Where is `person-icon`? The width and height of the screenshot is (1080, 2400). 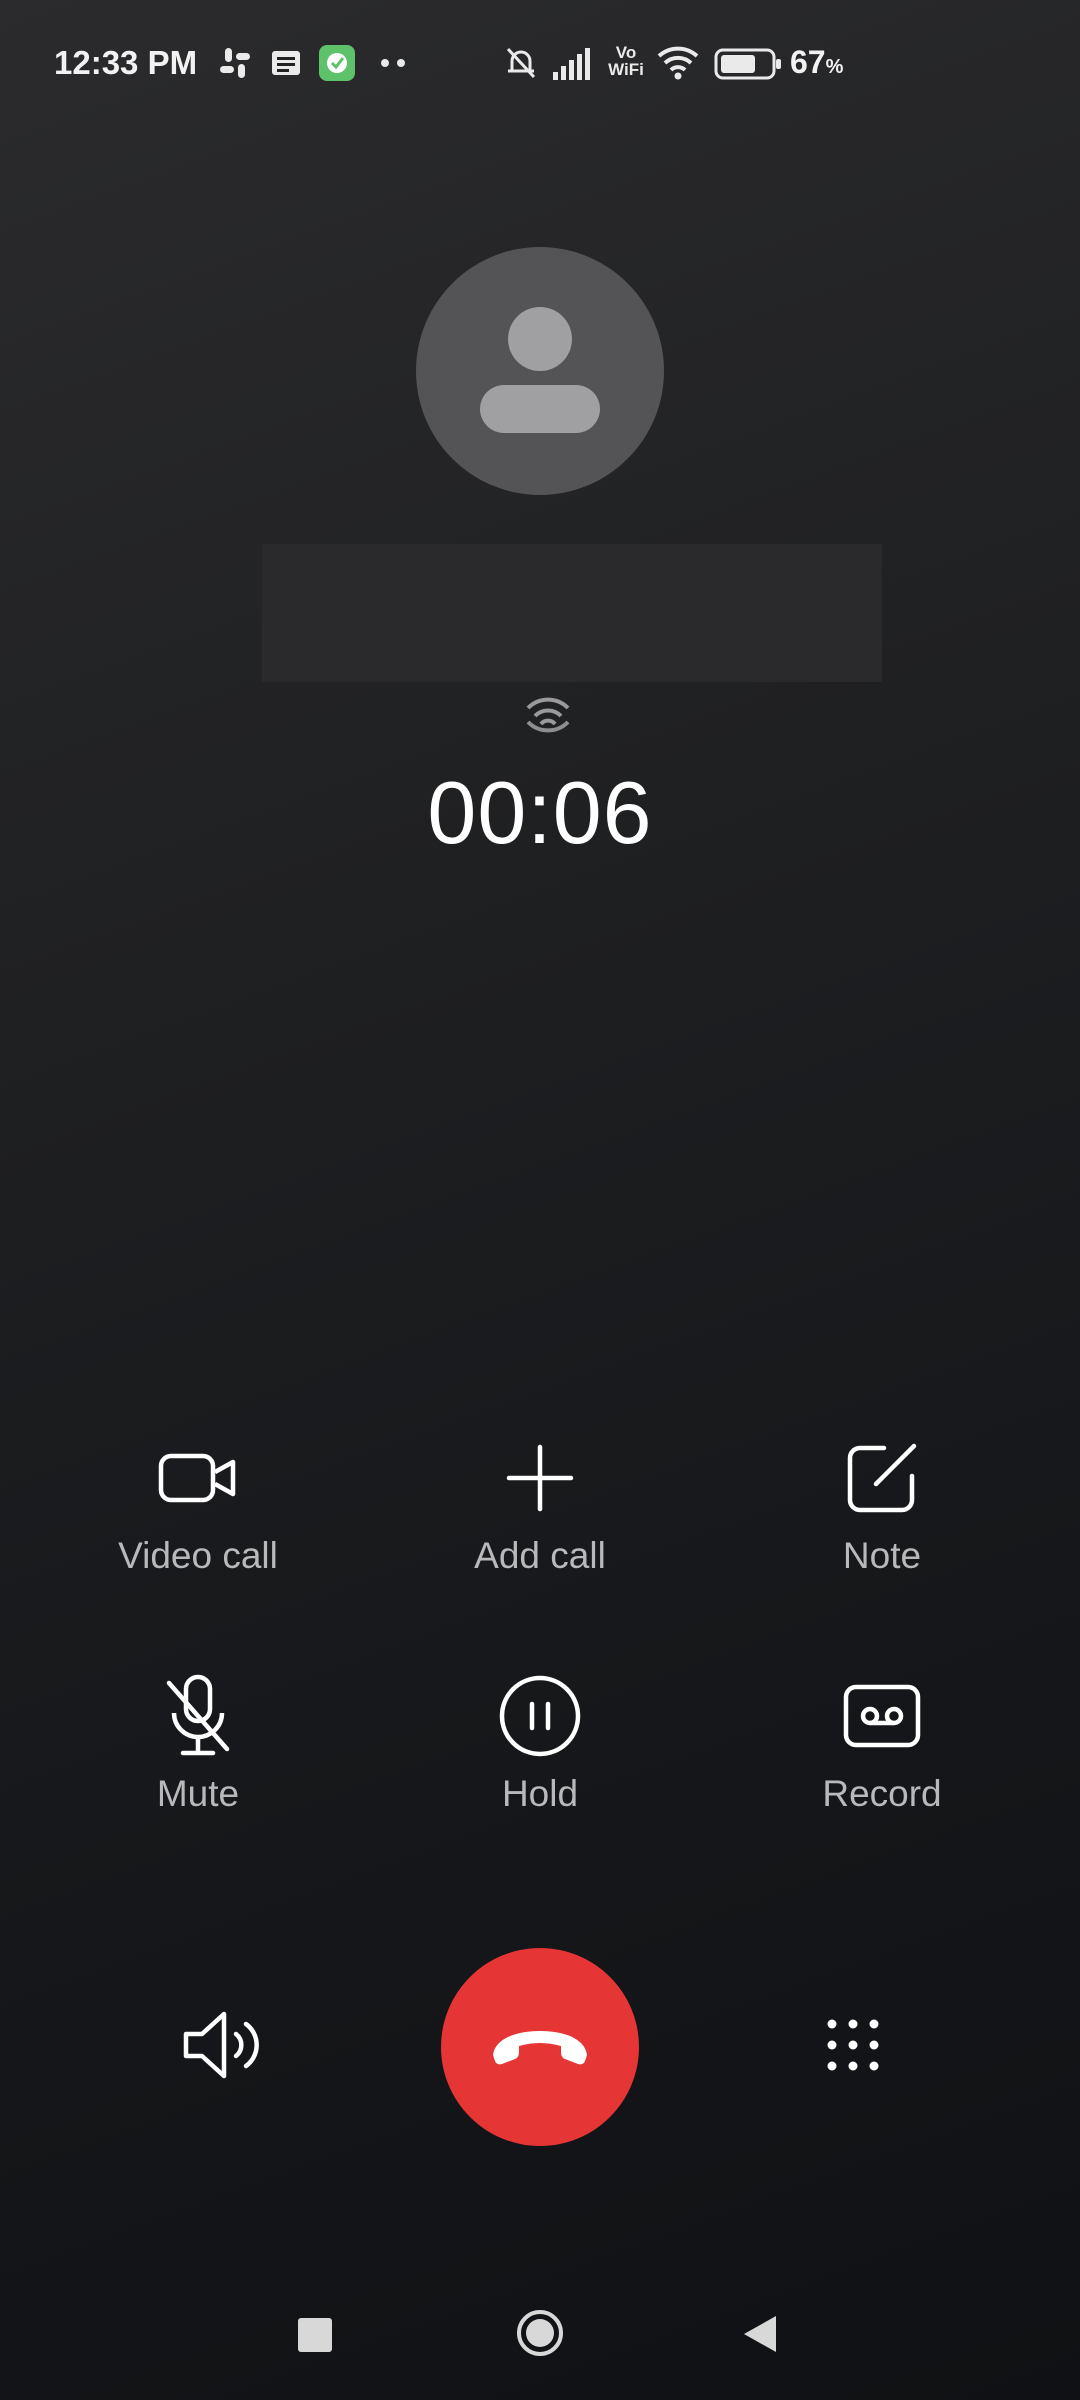
person-icon is located at coordinates (540, 370).